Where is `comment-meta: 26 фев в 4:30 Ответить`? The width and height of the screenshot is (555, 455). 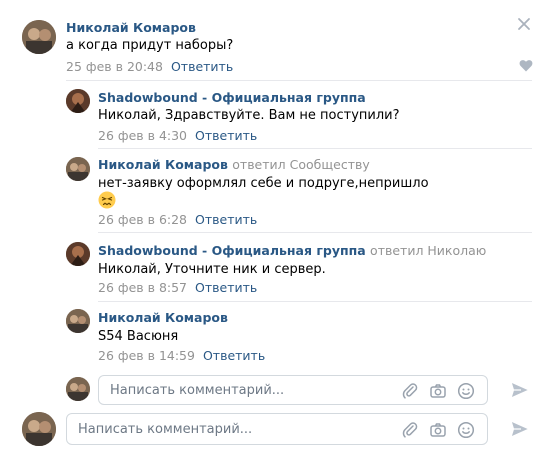
comment-meta: 26 фев в 4:30 Ответить is located at coordinates (177, 135).